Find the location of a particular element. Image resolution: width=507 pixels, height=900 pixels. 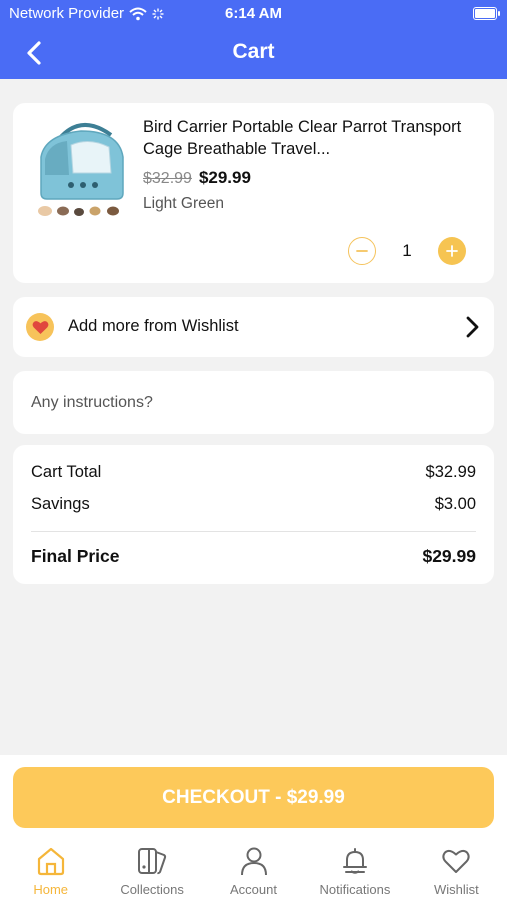

increase-quantity-button is located at coordinates (452, 251).